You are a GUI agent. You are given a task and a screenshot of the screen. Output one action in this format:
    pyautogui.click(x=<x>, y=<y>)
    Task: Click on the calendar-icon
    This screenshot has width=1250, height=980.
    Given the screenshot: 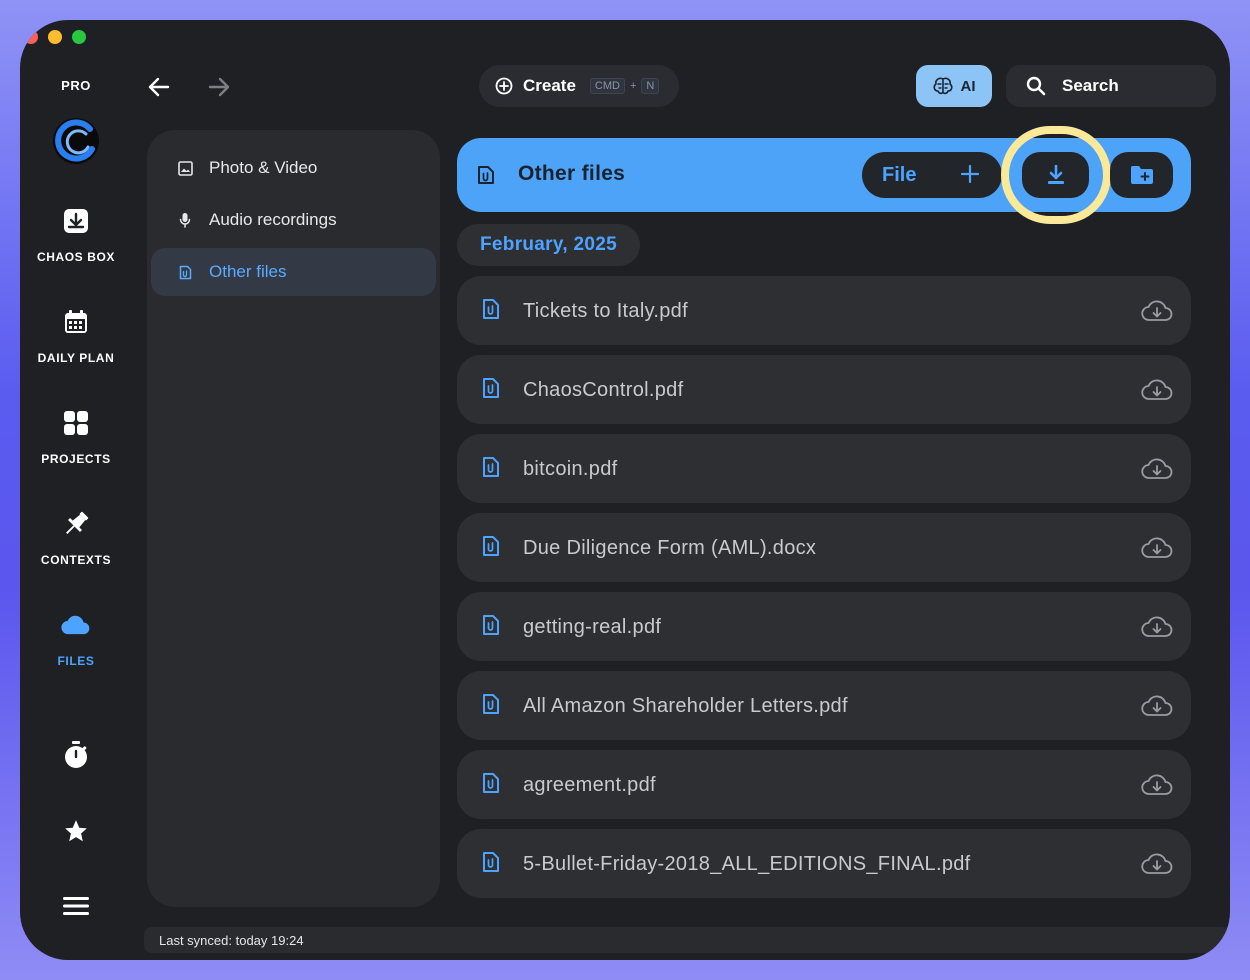 What is the action you would take?
    pyautogui.click(x=76, y=322)
    